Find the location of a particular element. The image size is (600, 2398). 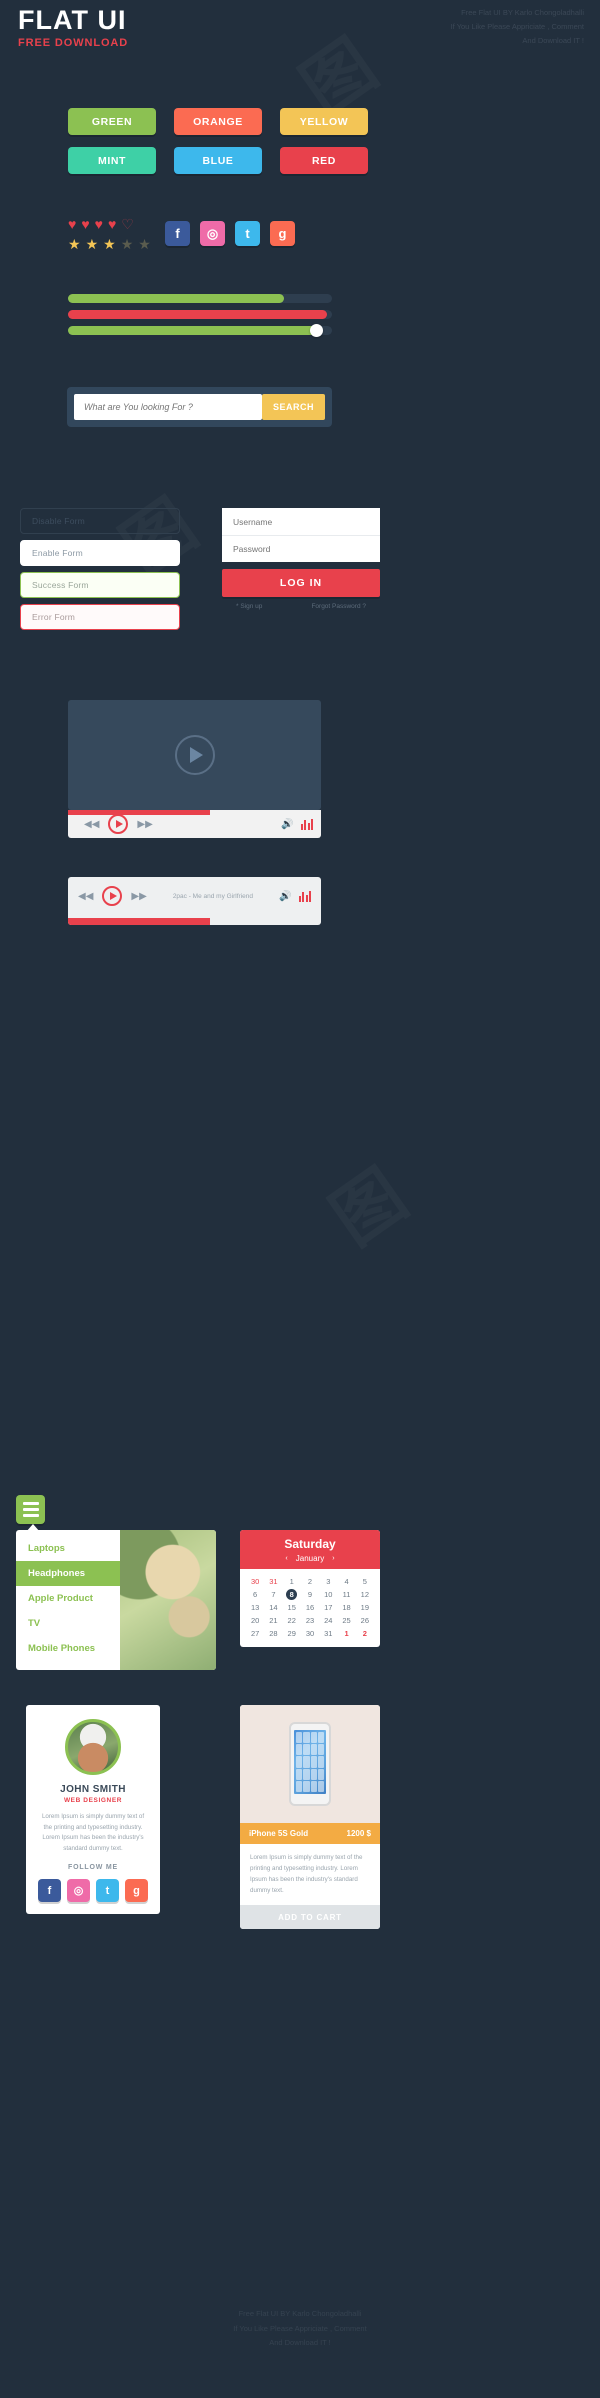

calendar-day-cell: 14 is located at coordinates (273, 1607).